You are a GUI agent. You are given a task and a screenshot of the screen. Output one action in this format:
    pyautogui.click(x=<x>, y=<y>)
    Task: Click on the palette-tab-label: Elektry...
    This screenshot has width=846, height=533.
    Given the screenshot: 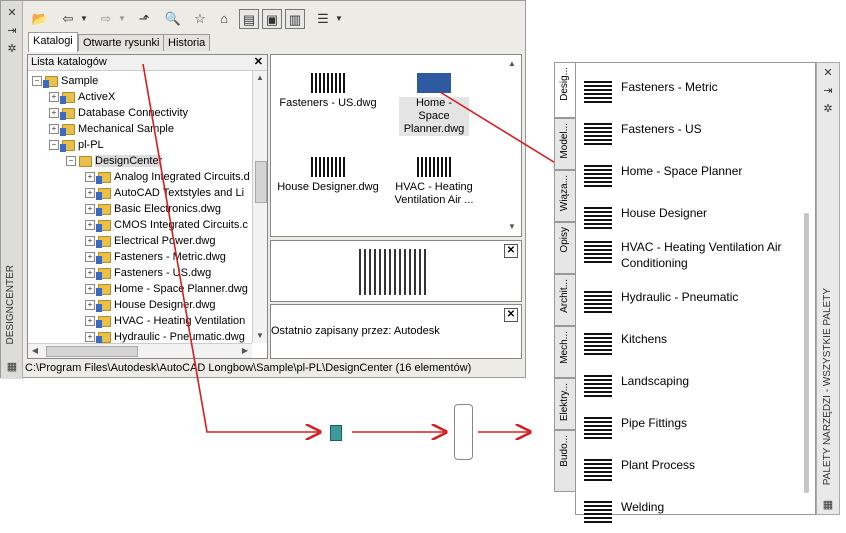 What is the action you would take?
    pyautogui.click(x=564, y=402)
    